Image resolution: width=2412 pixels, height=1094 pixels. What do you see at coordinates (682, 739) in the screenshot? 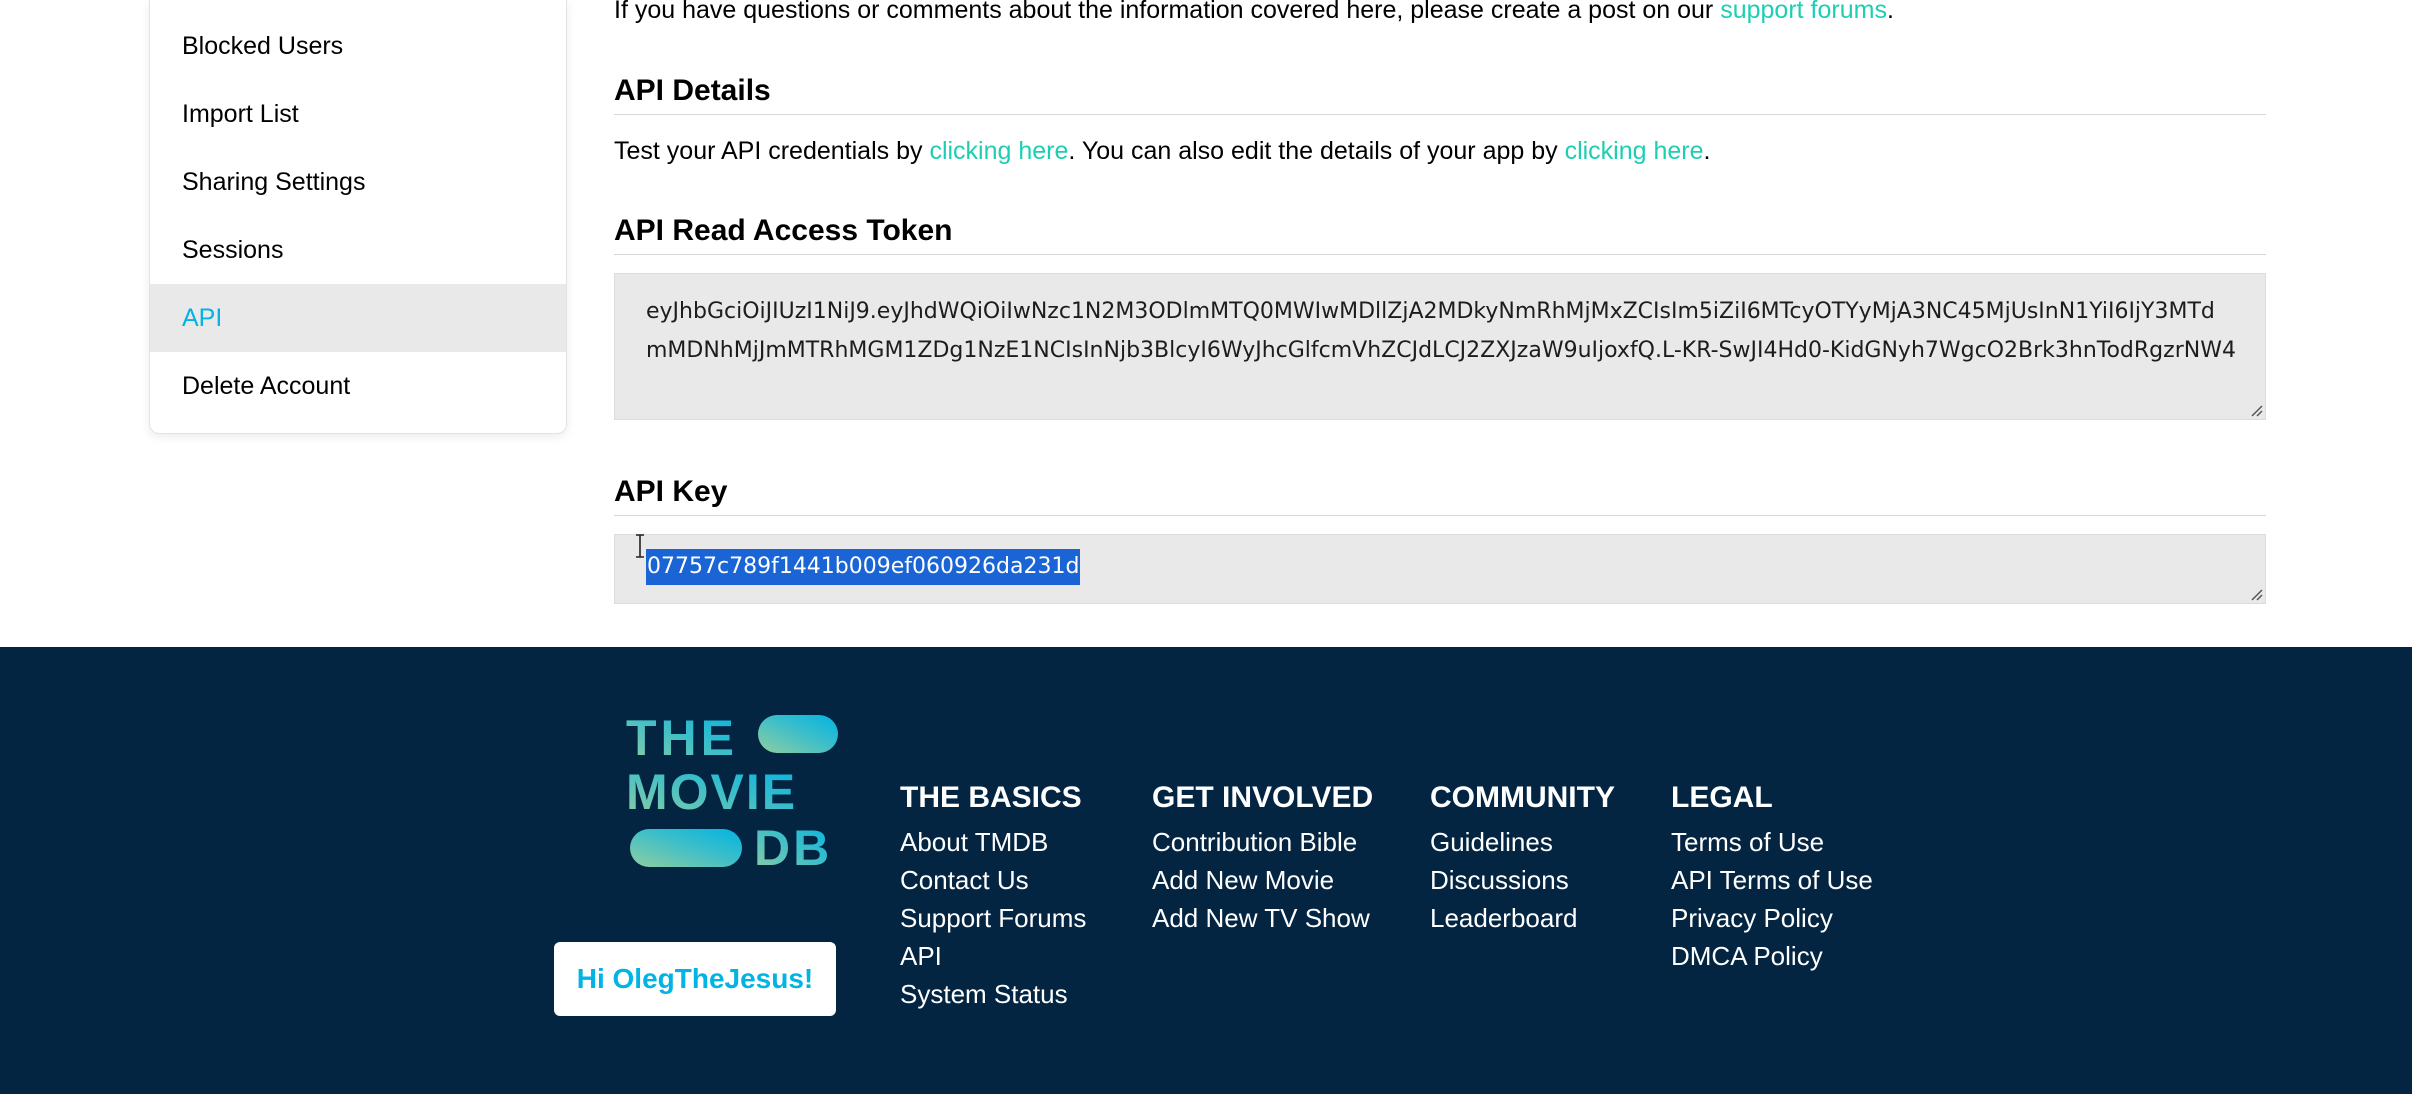
I see `svg-text: THE` at bounding box center [682, 739].